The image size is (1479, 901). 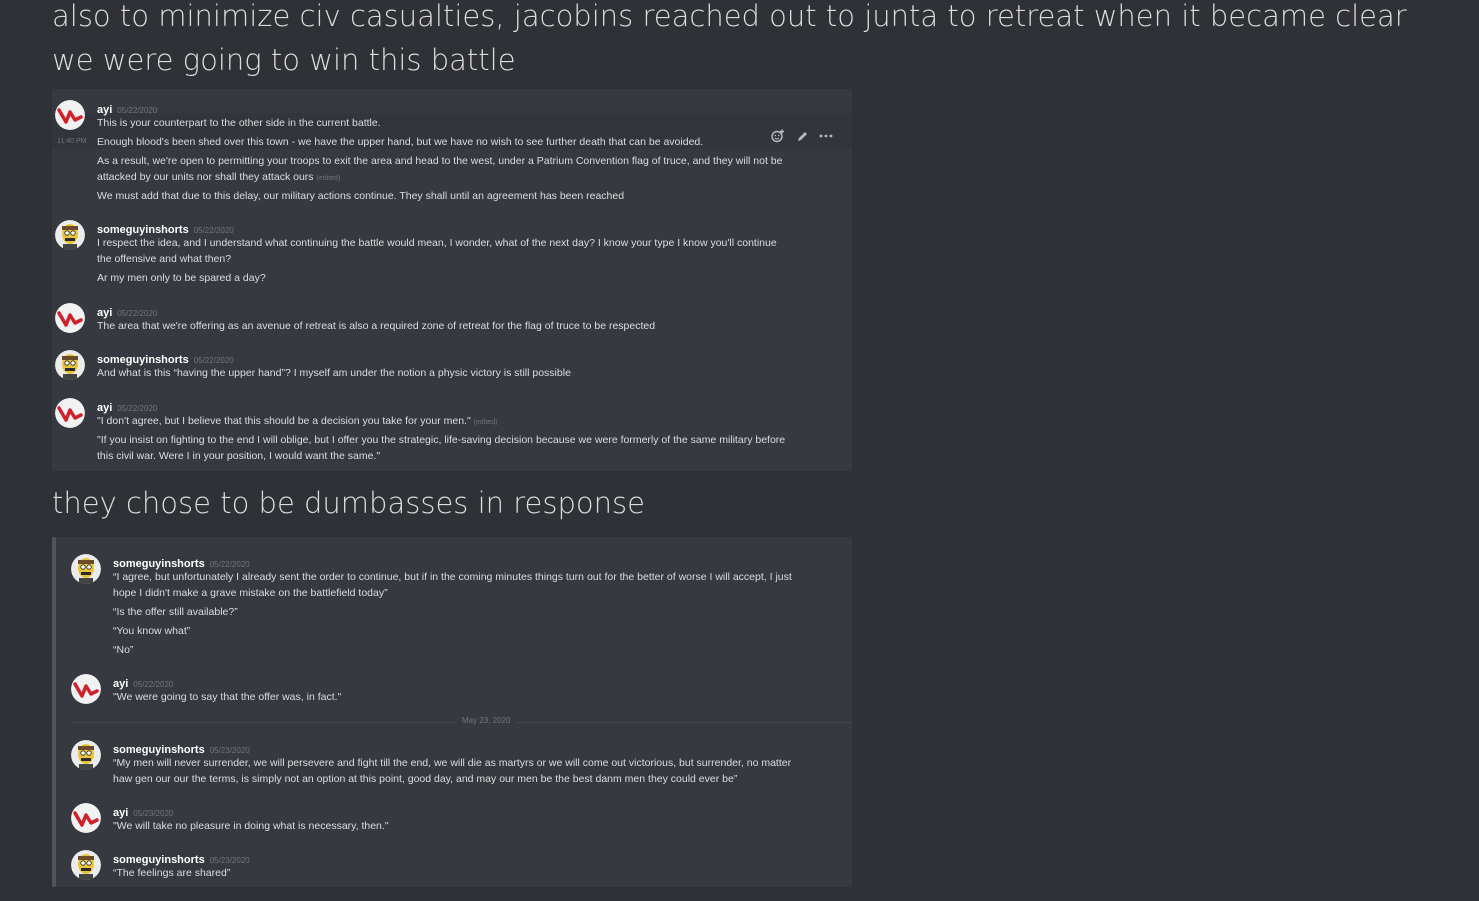 What do you see at coordinates (123, 650) in the screenshot?
I see `message-text: “No”` at bounding box center [123, 650].